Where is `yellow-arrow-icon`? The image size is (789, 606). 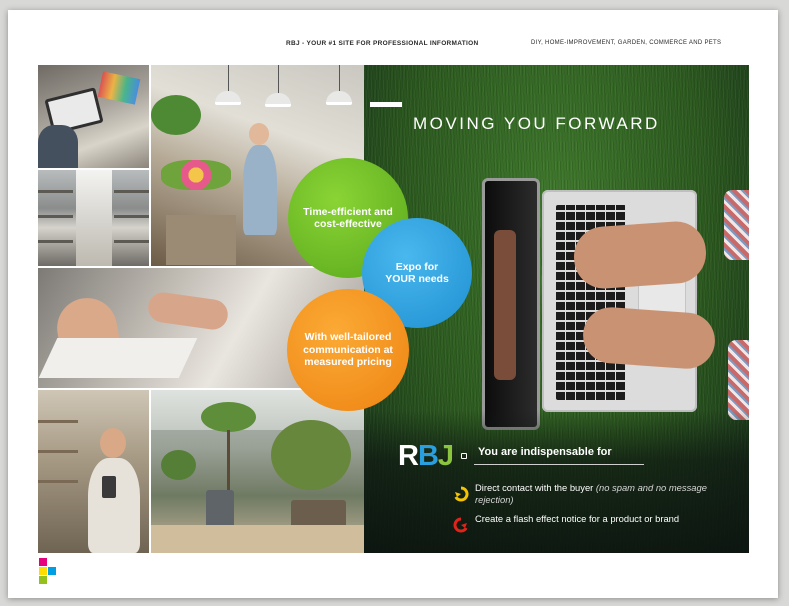
yellow-arrow-icon is located at coordinates (461, 494).